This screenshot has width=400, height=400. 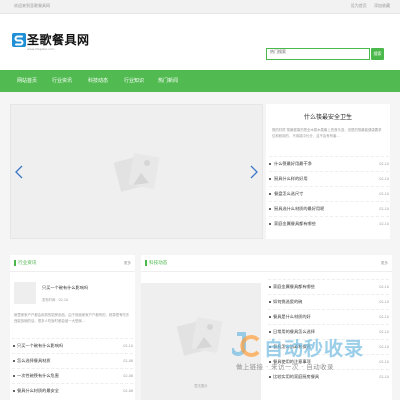 I want to click on list-item-title: 餐具是什么材质的好, so click(x=292, y=317).